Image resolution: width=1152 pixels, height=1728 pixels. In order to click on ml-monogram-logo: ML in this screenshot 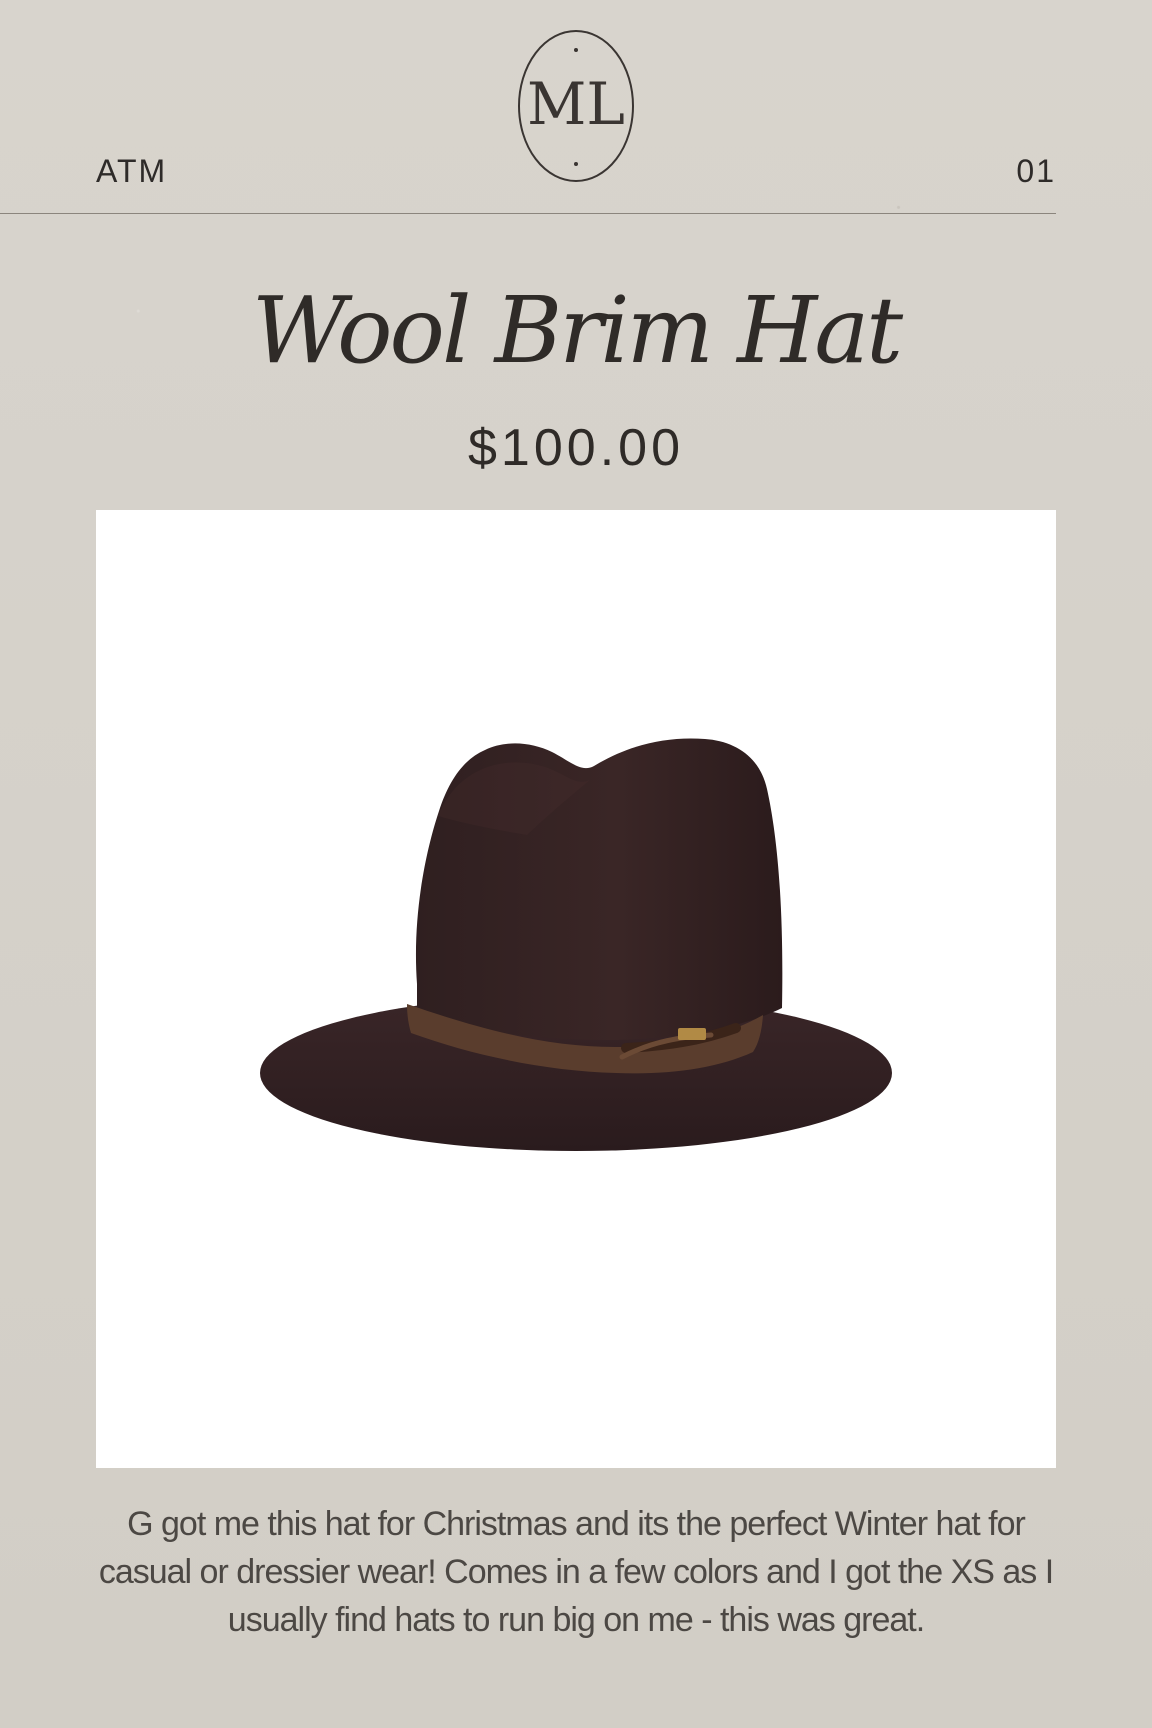, I will do `click(576, 106)`.